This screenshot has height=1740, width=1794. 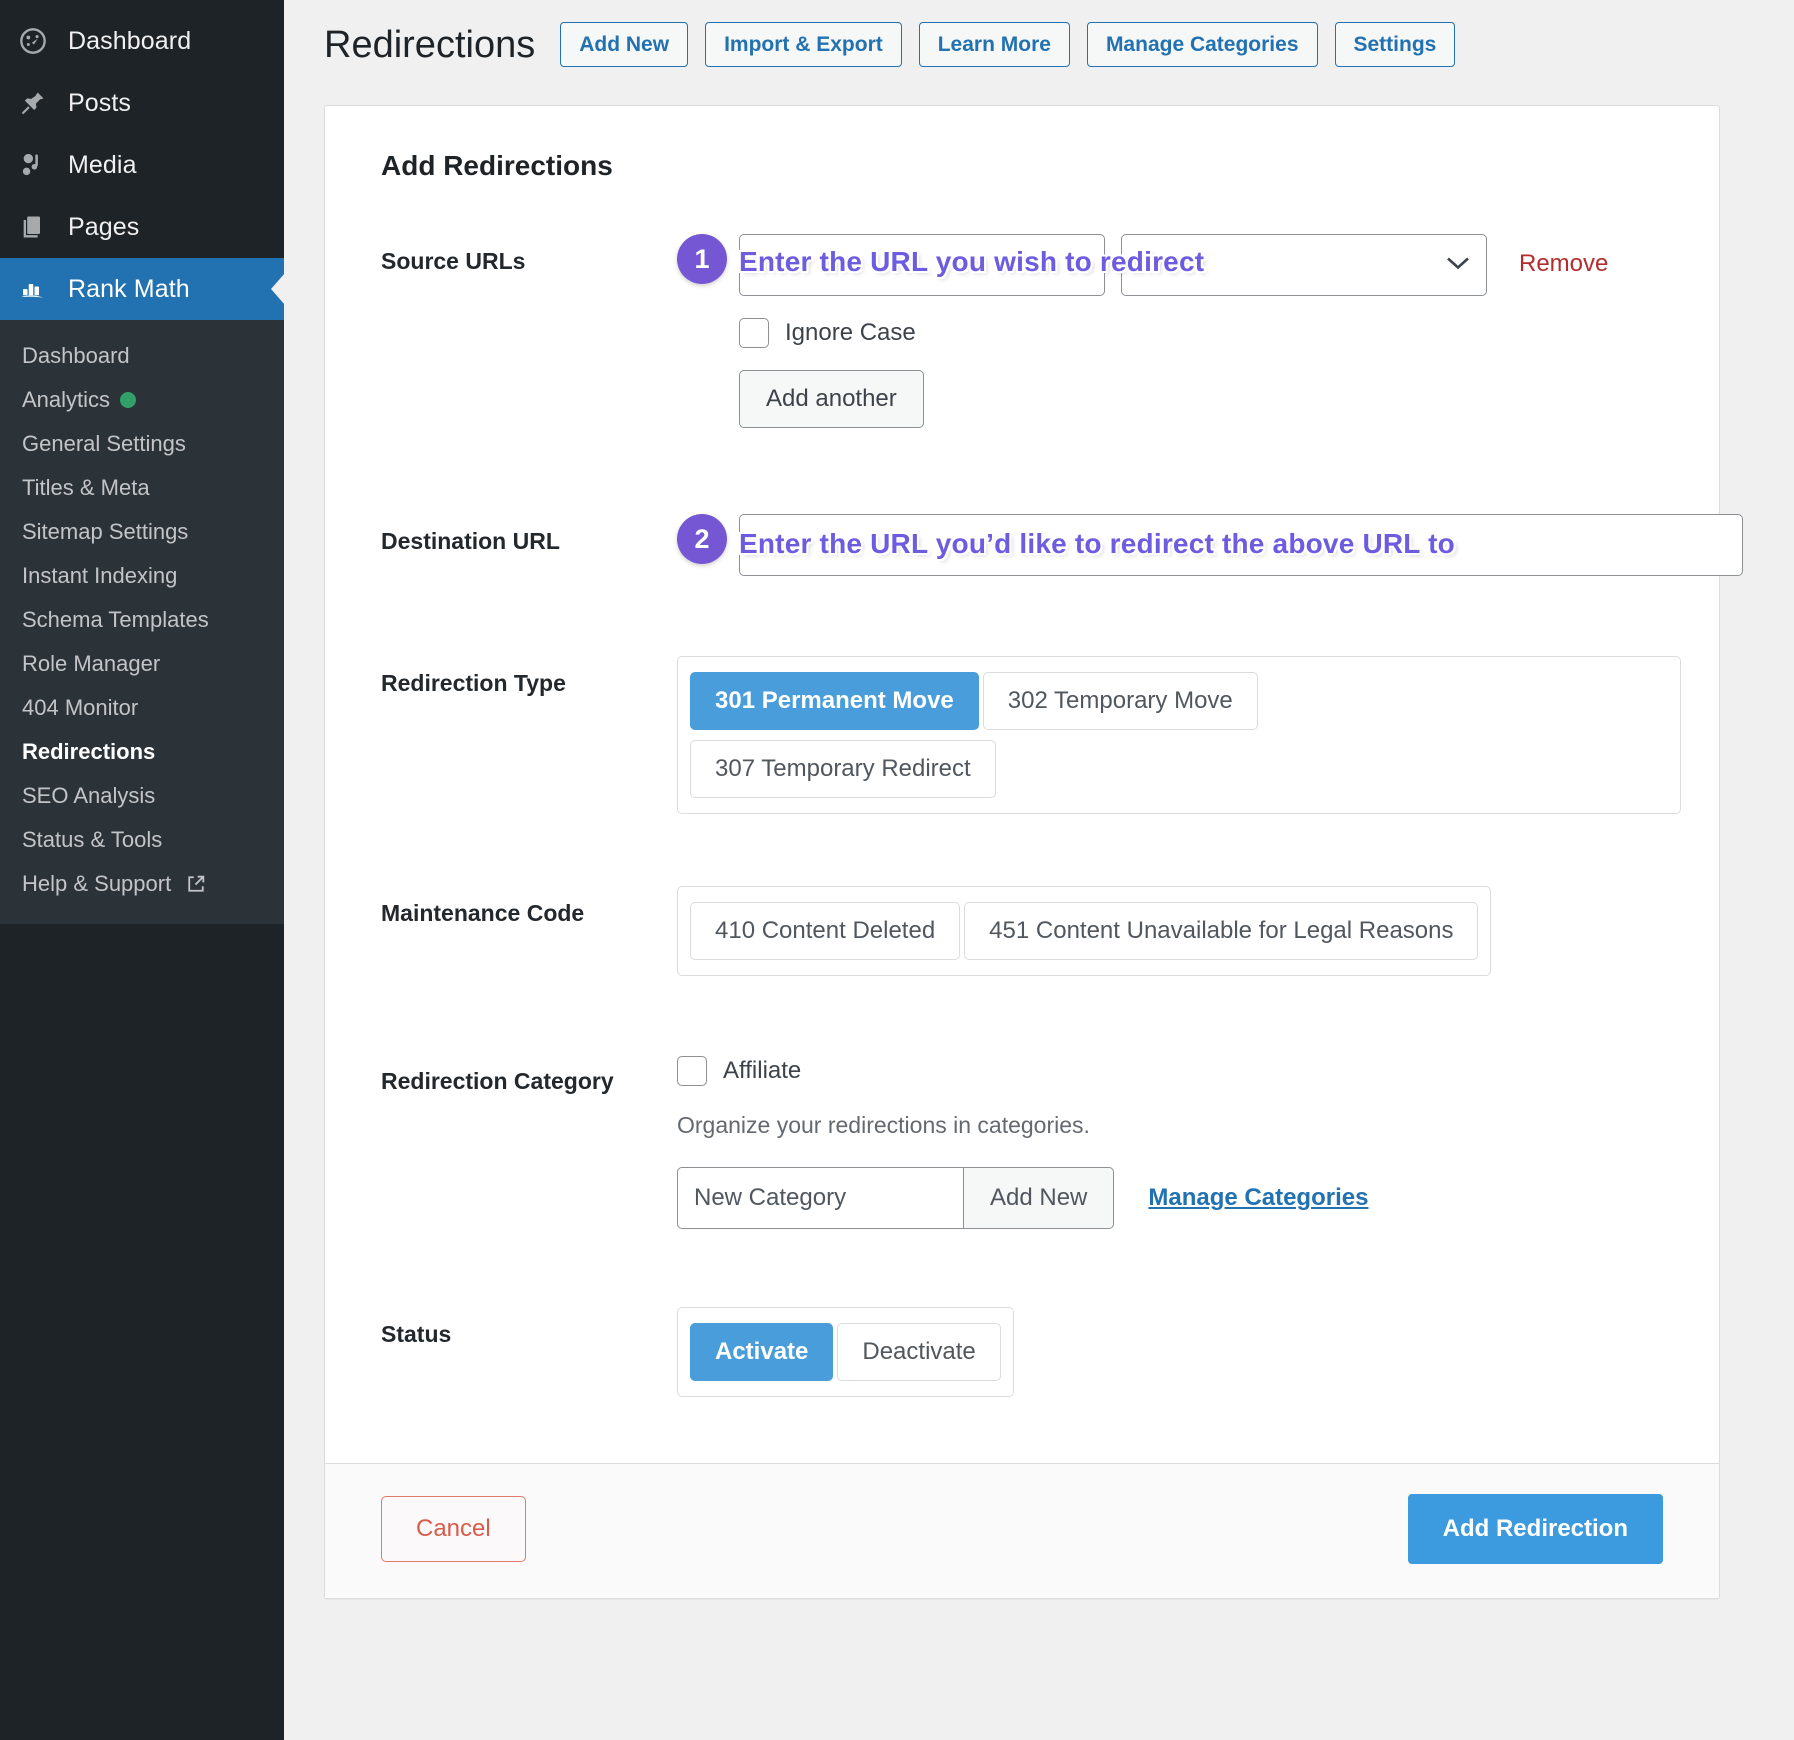 What do you see at coordinates (142, 165) in the screenshot?
I see `sidebar-item-media: Media` at bounding box center [142, 165].